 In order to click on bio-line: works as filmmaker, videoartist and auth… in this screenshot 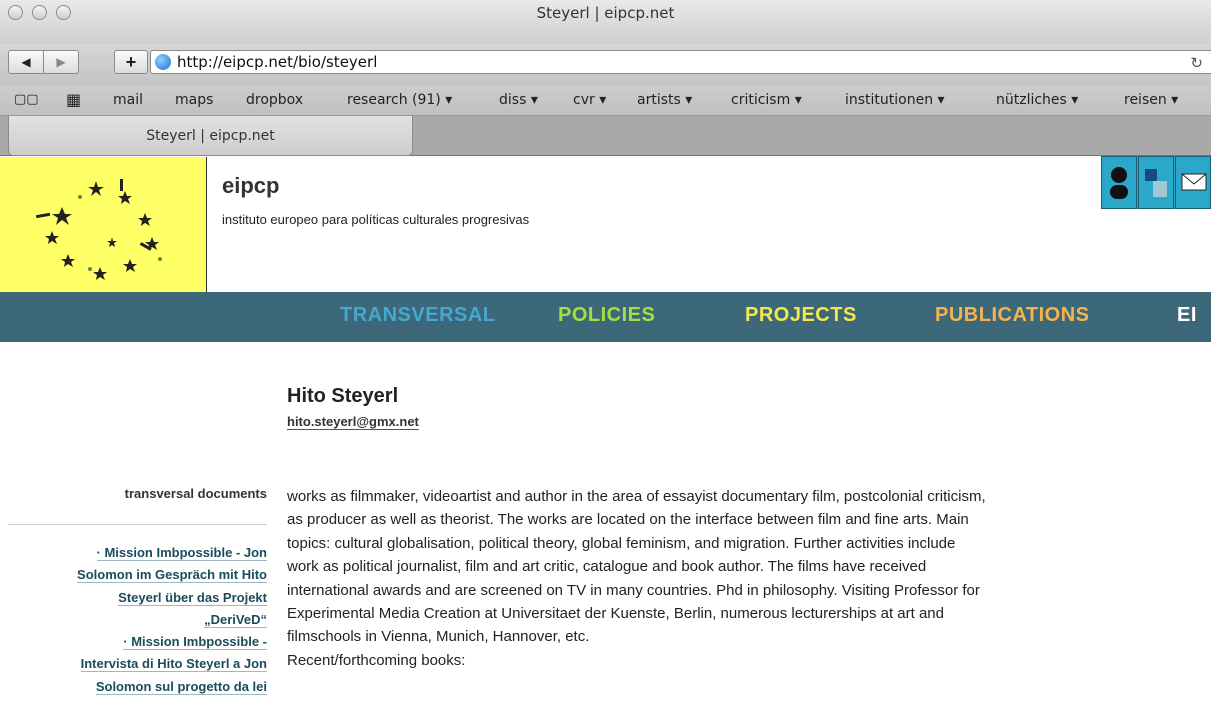, I will do `click(636, 496)`.